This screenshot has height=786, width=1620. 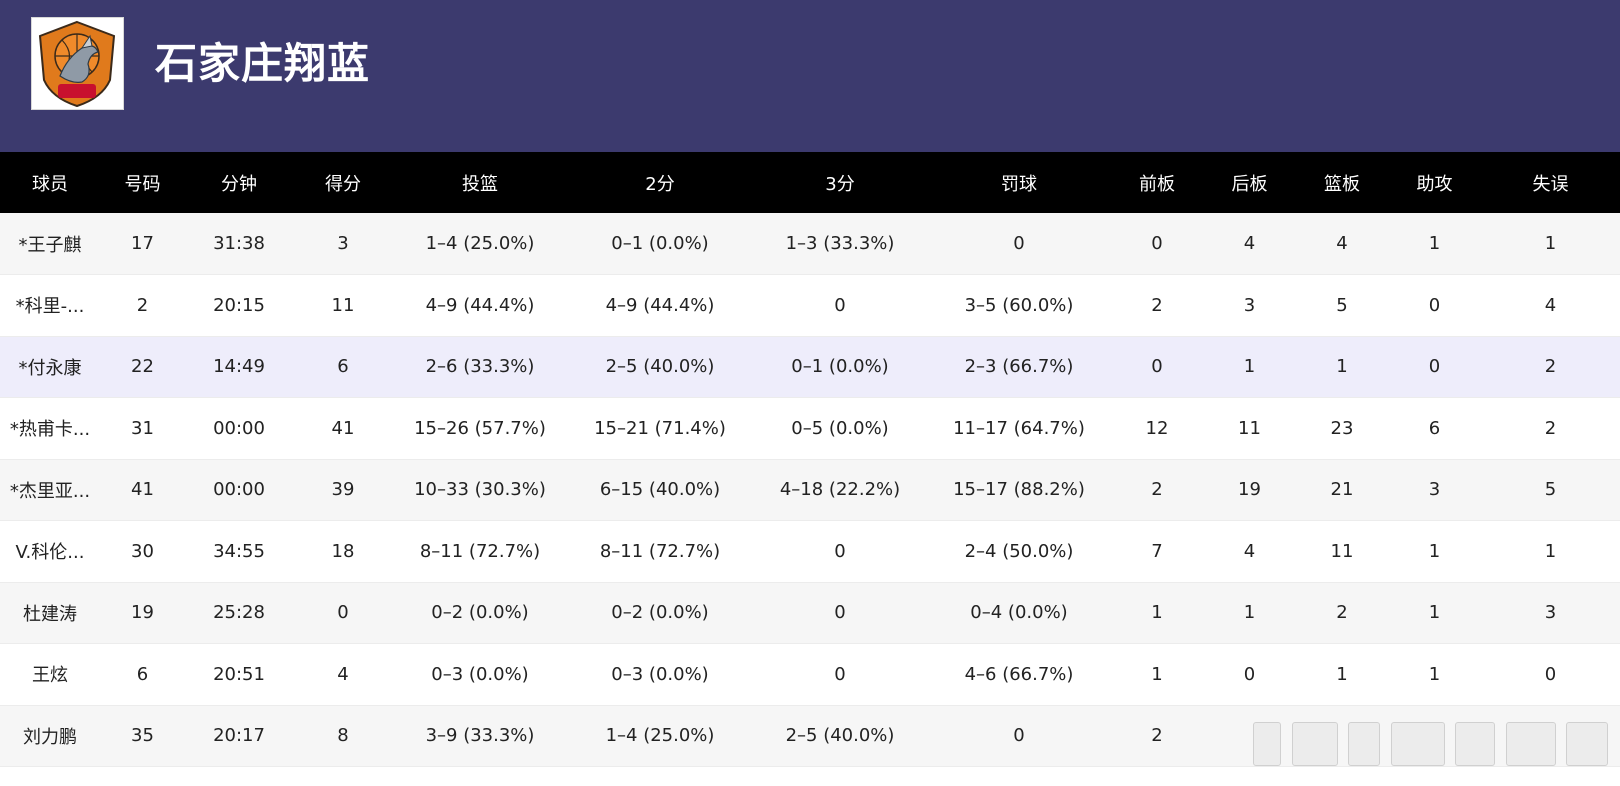 What do you see at coordinates (239, 184) in the screenshot?
I see `column-header: 分钟` at bounding box center [239, 184].